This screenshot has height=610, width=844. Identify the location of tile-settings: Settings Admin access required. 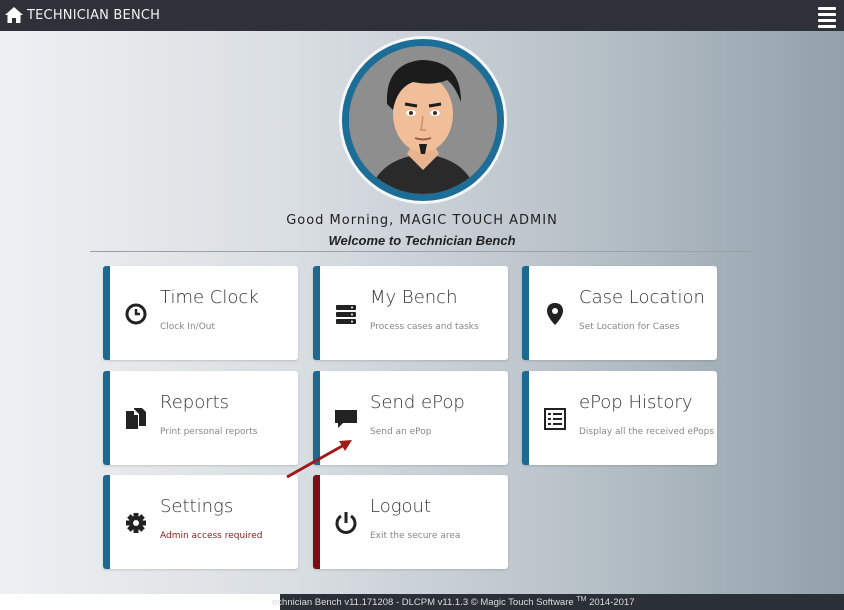
(200, 522).